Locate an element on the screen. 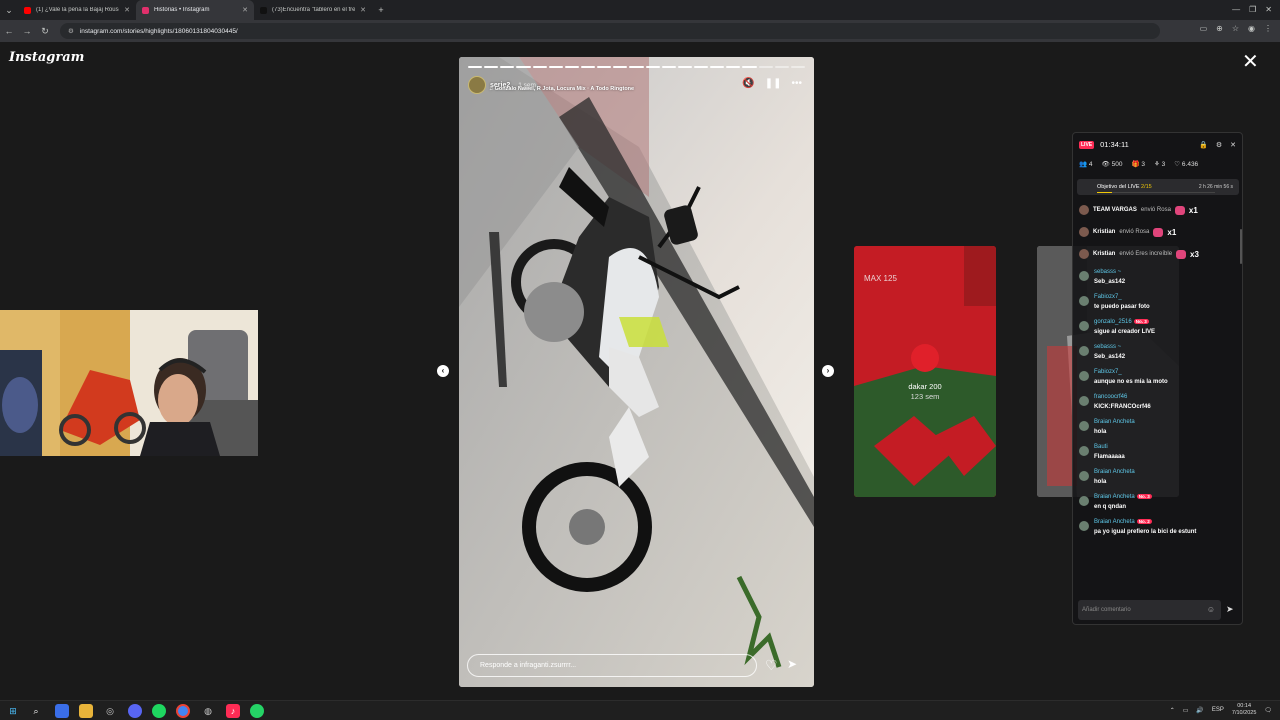 This screenshot has width=1280, height=720. tray-overflow-icon: ⌃ is located at coordinates (1172, 710).